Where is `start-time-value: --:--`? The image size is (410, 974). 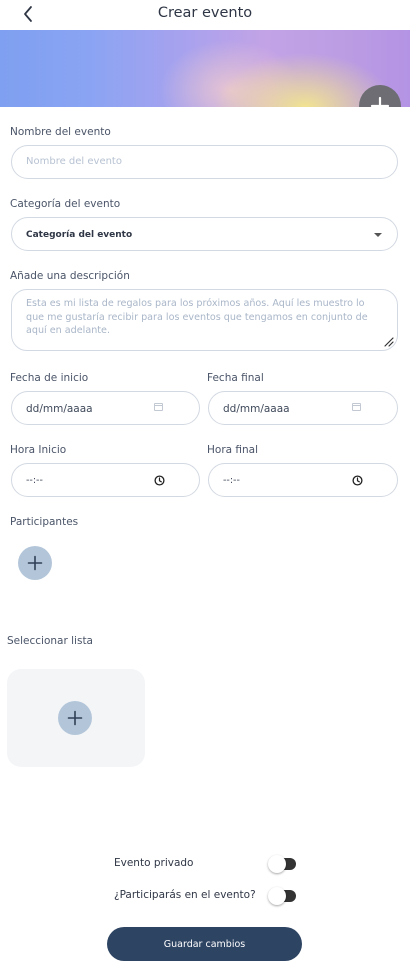 start-time-value: --:-- is located at coordinates (34, 480).